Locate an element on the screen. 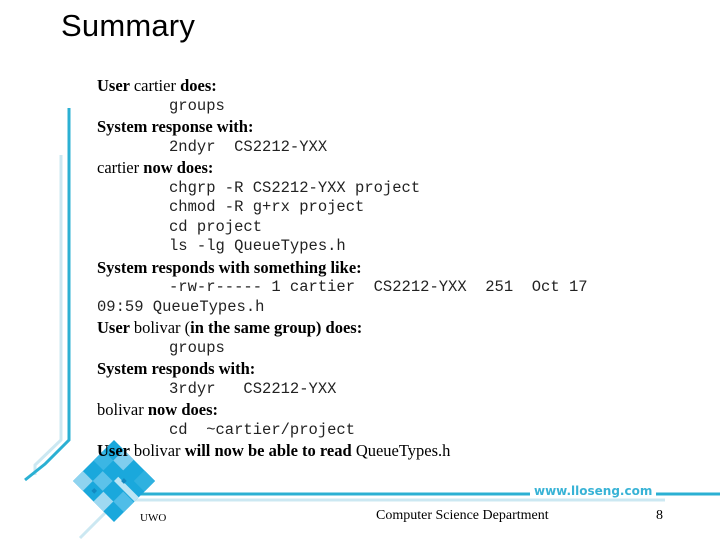  code-line: ls -lg QueueTypes.h is located at coordinates (257, 246).